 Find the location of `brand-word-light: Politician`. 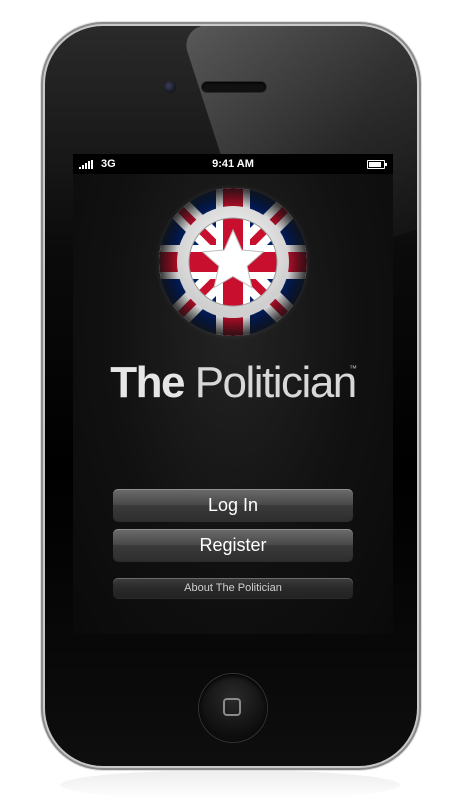

brand-word-light: Politician is located at coordinates (276, 382).